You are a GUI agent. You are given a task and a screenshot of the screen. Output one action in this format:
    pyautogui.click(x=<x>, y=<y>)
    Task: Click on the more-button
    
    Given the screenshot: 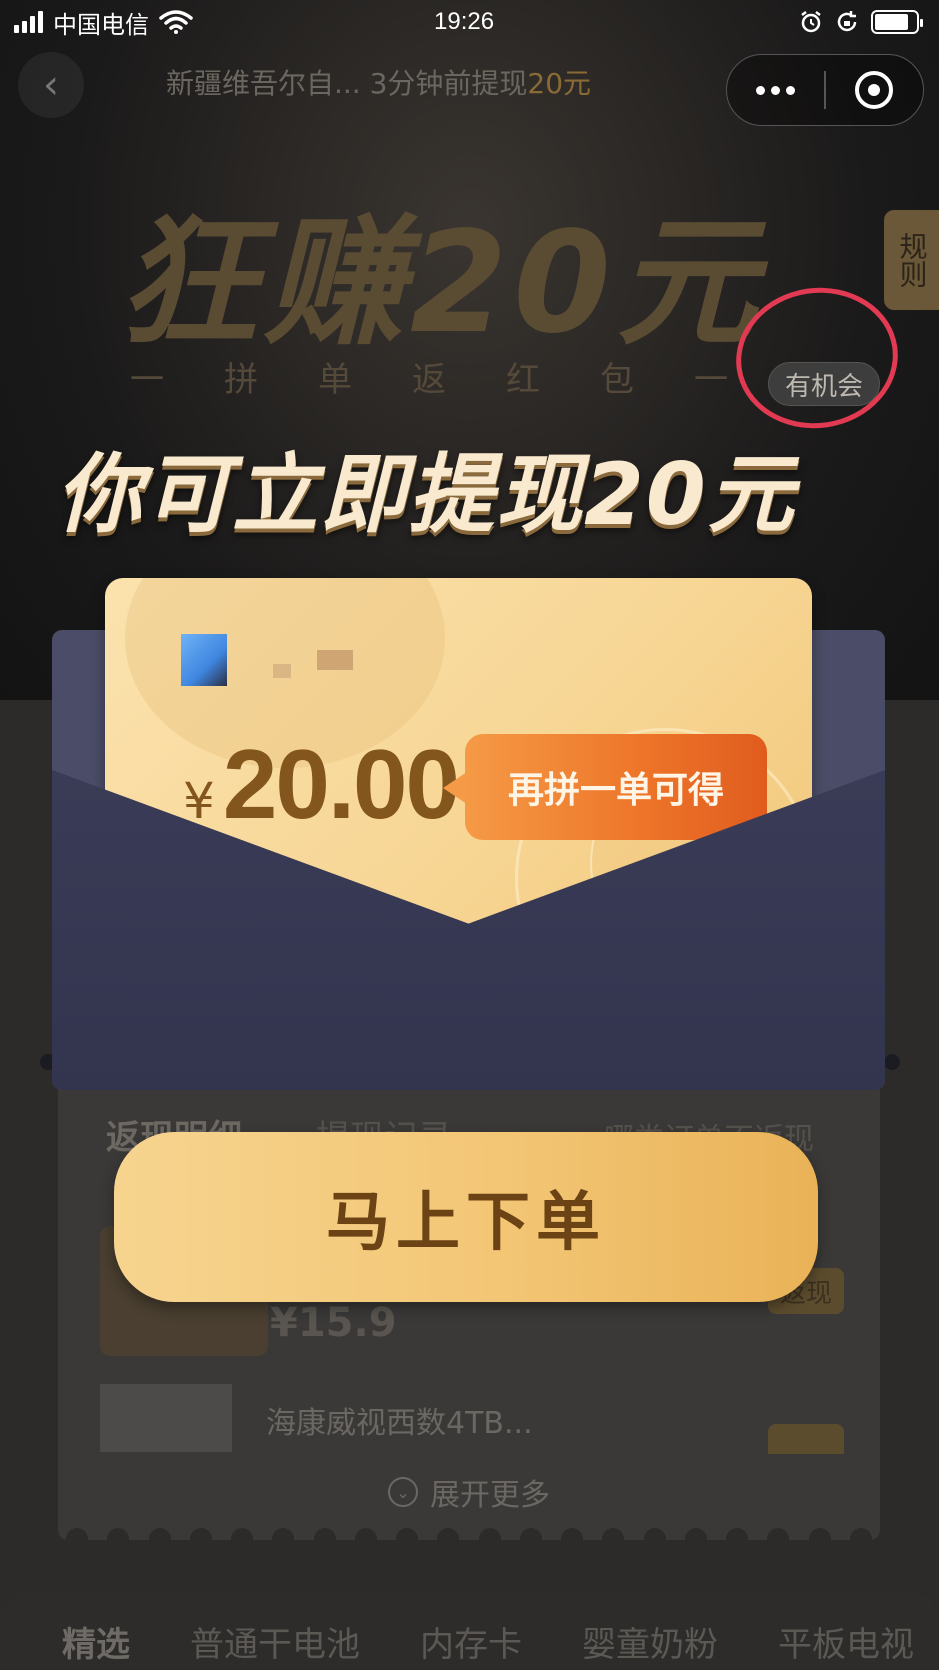 What is the action you would take?
    pyautogui.click(x=775, y=90)
    